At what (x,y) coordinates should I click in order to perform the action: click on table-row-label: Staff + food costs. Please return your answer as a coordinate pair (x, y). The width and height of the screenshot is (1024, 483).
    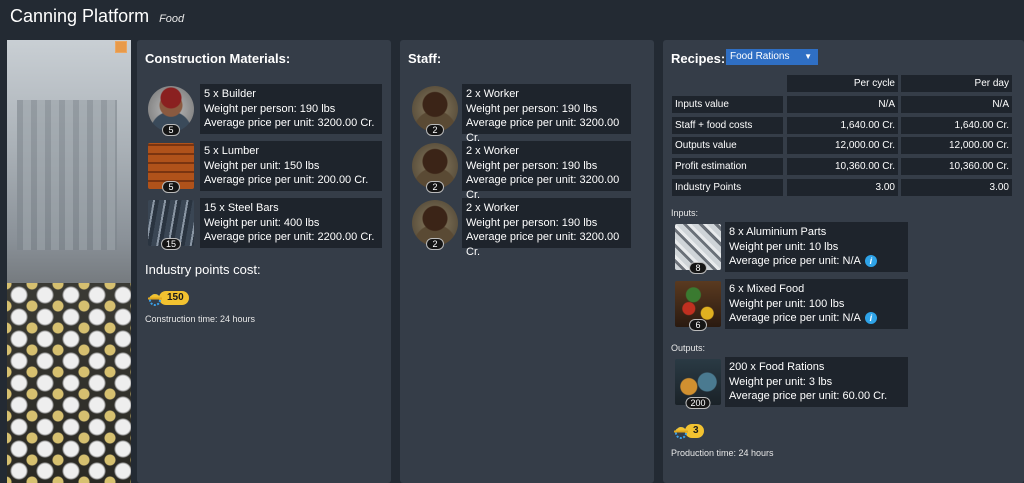
    Looking at the image, I should click on (727, 125).